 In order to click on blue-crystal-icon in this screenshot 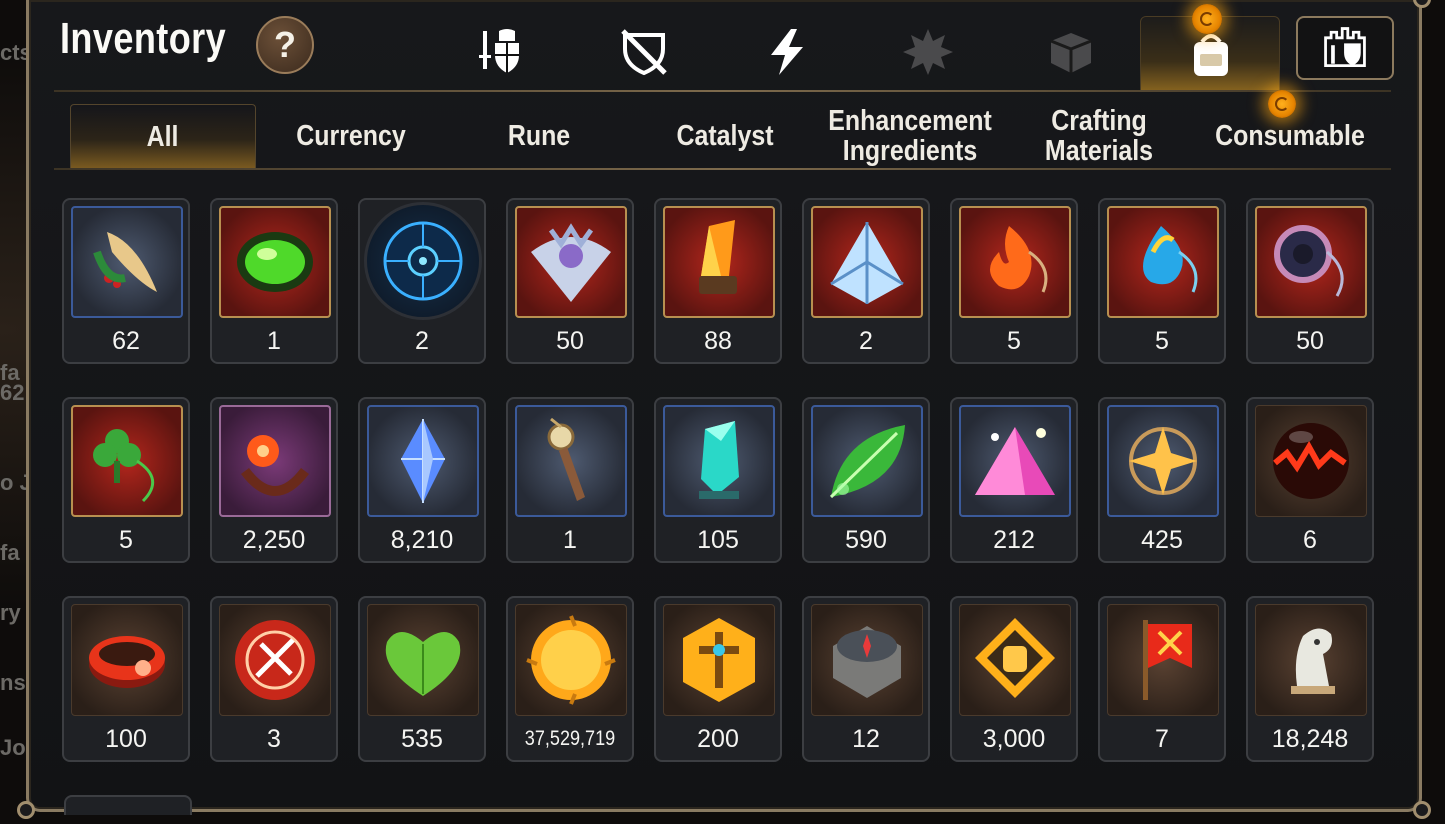, I will do `click(423, 461)`.